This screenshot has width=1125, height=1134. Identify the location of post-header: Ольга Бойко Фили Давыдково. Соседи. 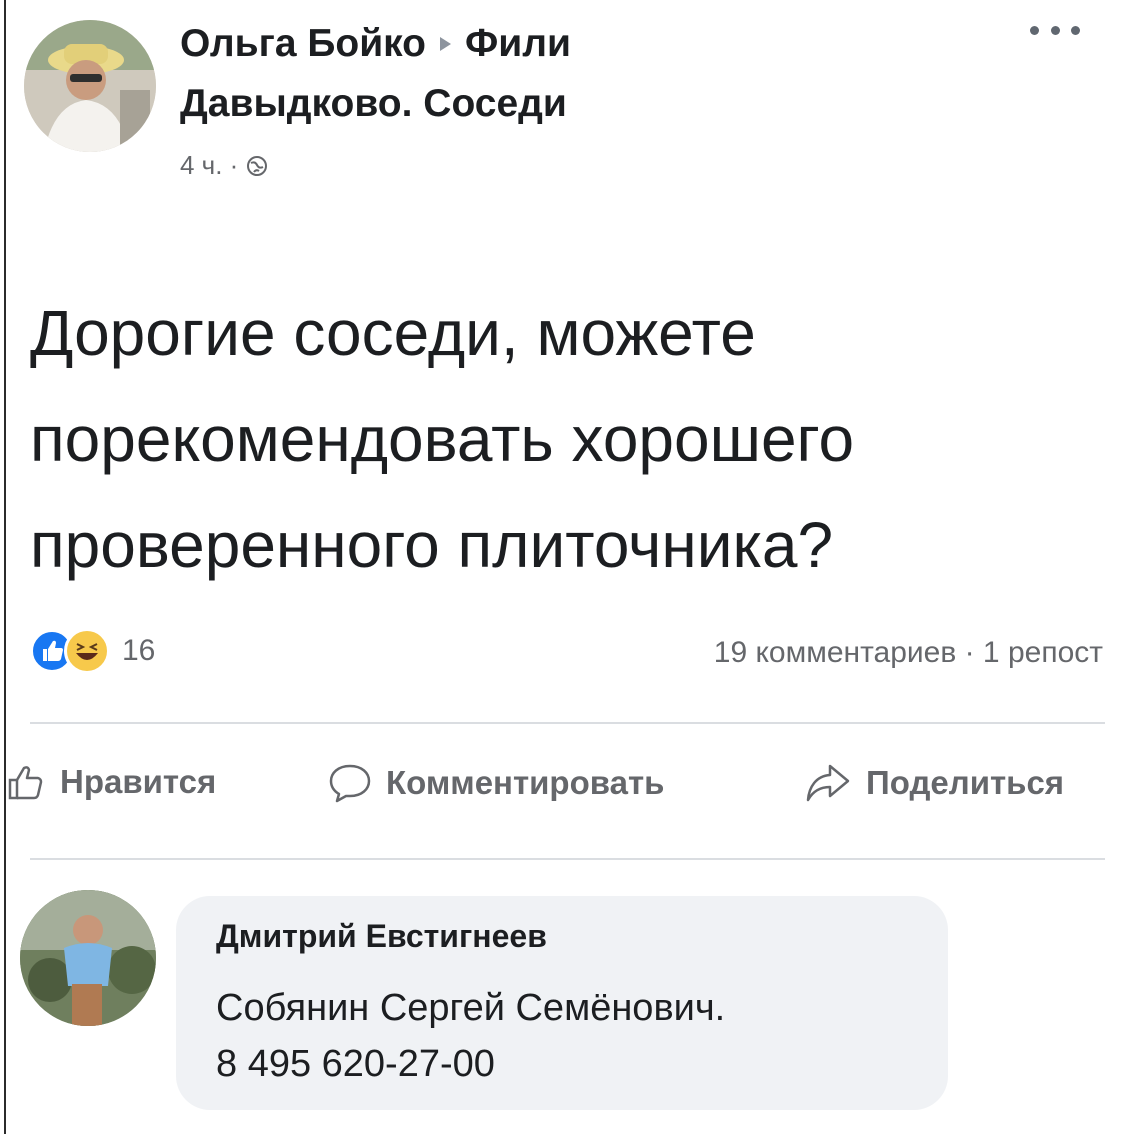
(590, 74).